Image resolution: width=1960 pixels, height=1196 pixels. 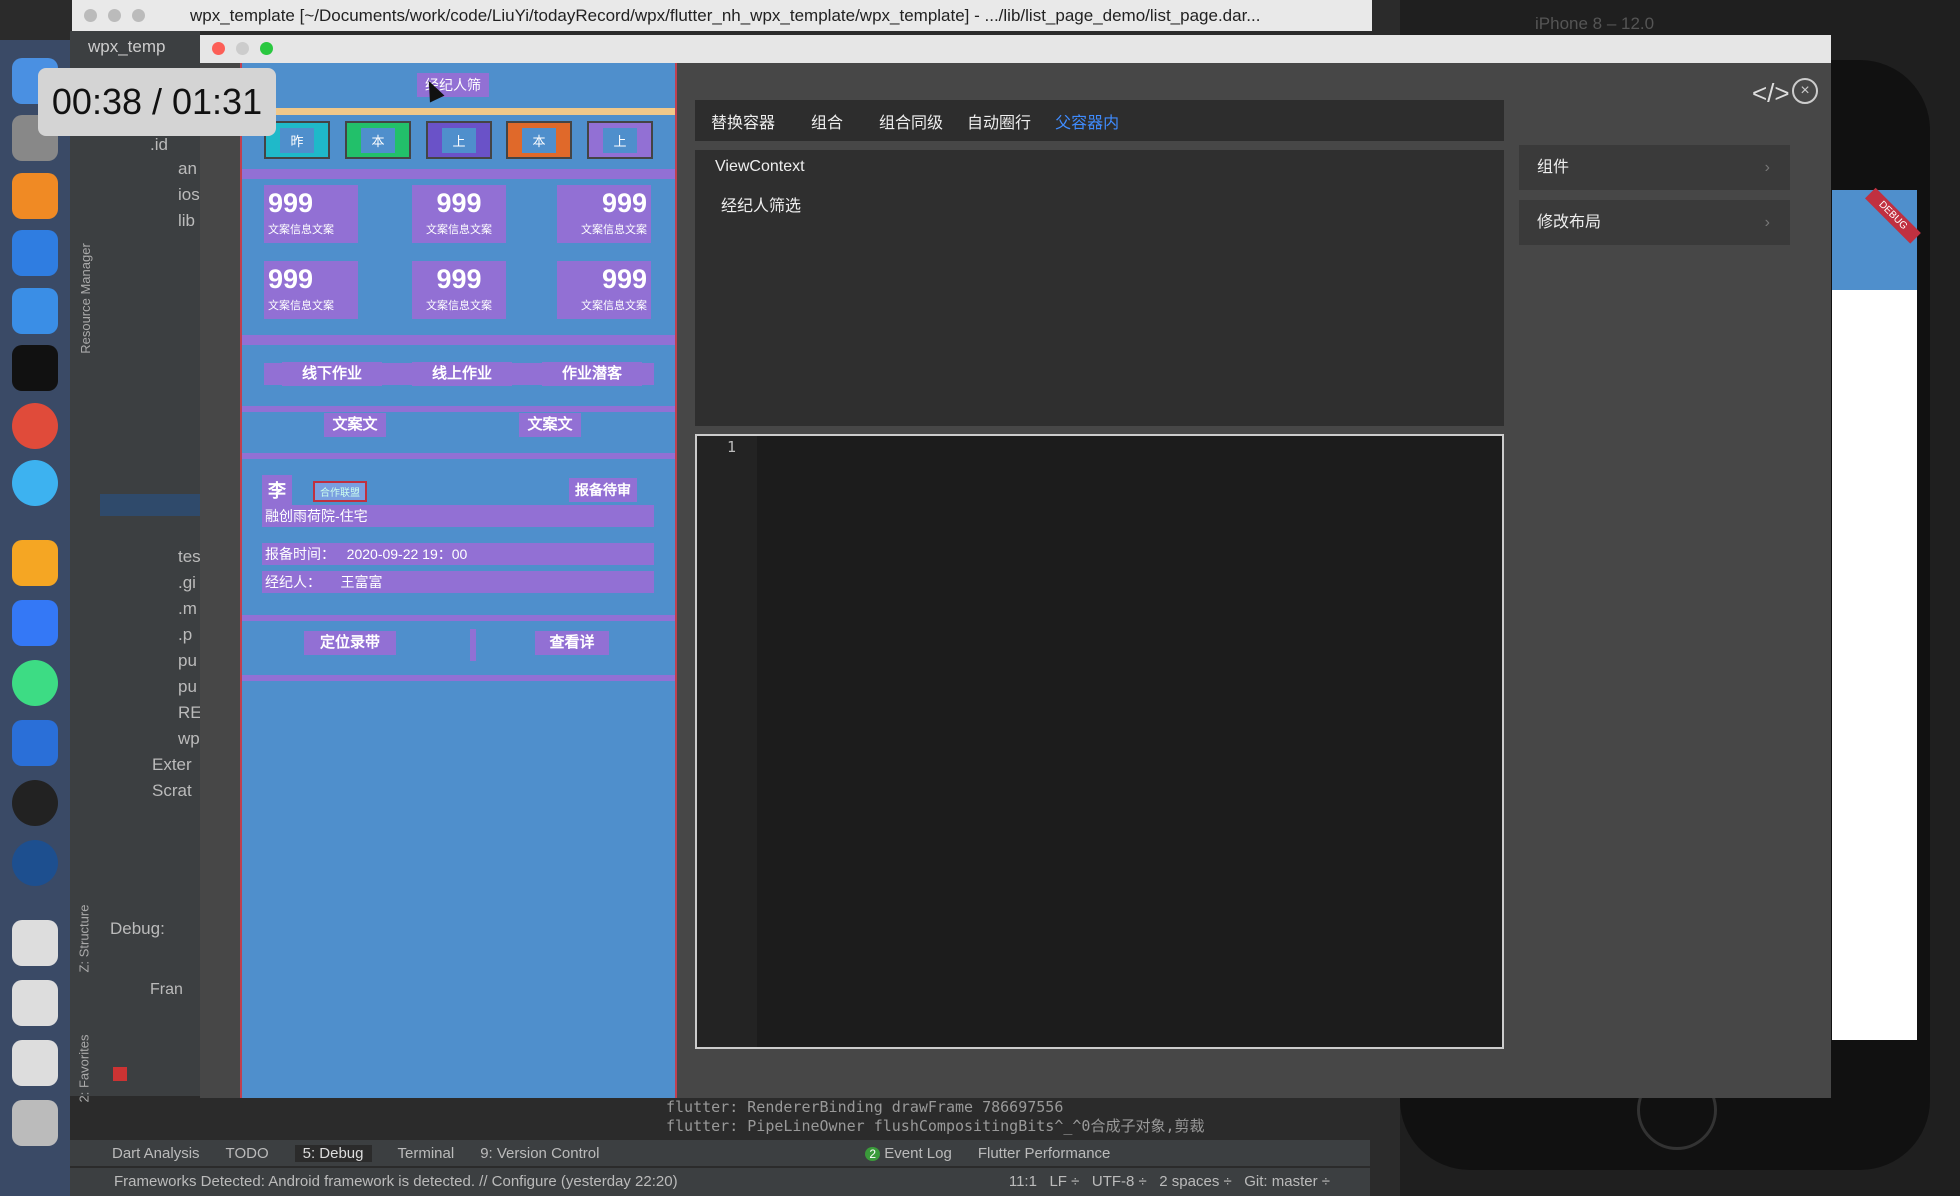 I want to click on indent: 2 spaces ÷, so click(x=1195, y=1181).